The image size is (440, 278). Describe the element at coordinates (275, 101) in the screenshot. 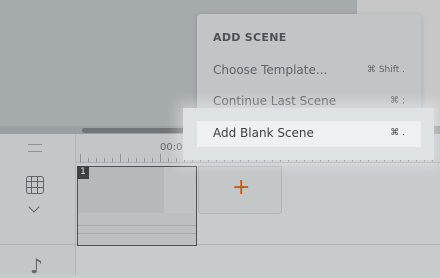

I see `menu-item-label: Continue Last Scene` at that location.